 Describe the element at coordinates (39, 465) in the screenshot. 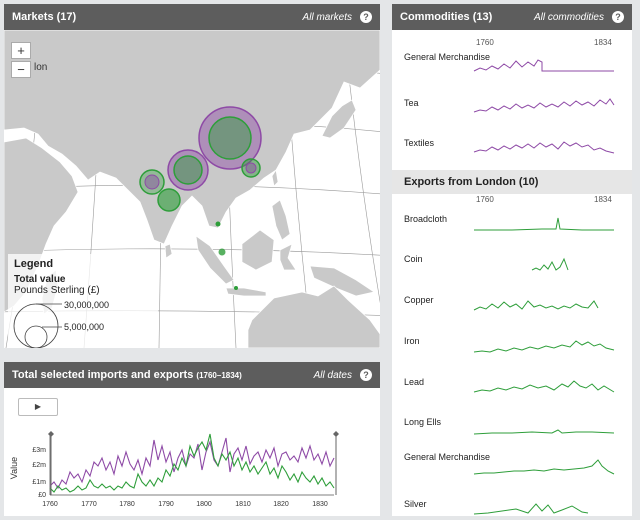

I see `y-tick-2: £2m` at that location.